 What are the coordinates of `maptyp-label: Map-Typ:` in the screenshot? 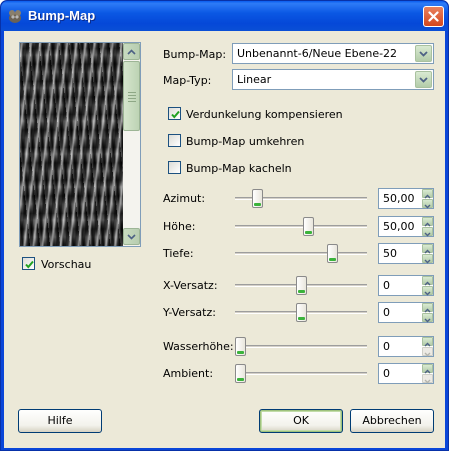 It's located at (187, 80).